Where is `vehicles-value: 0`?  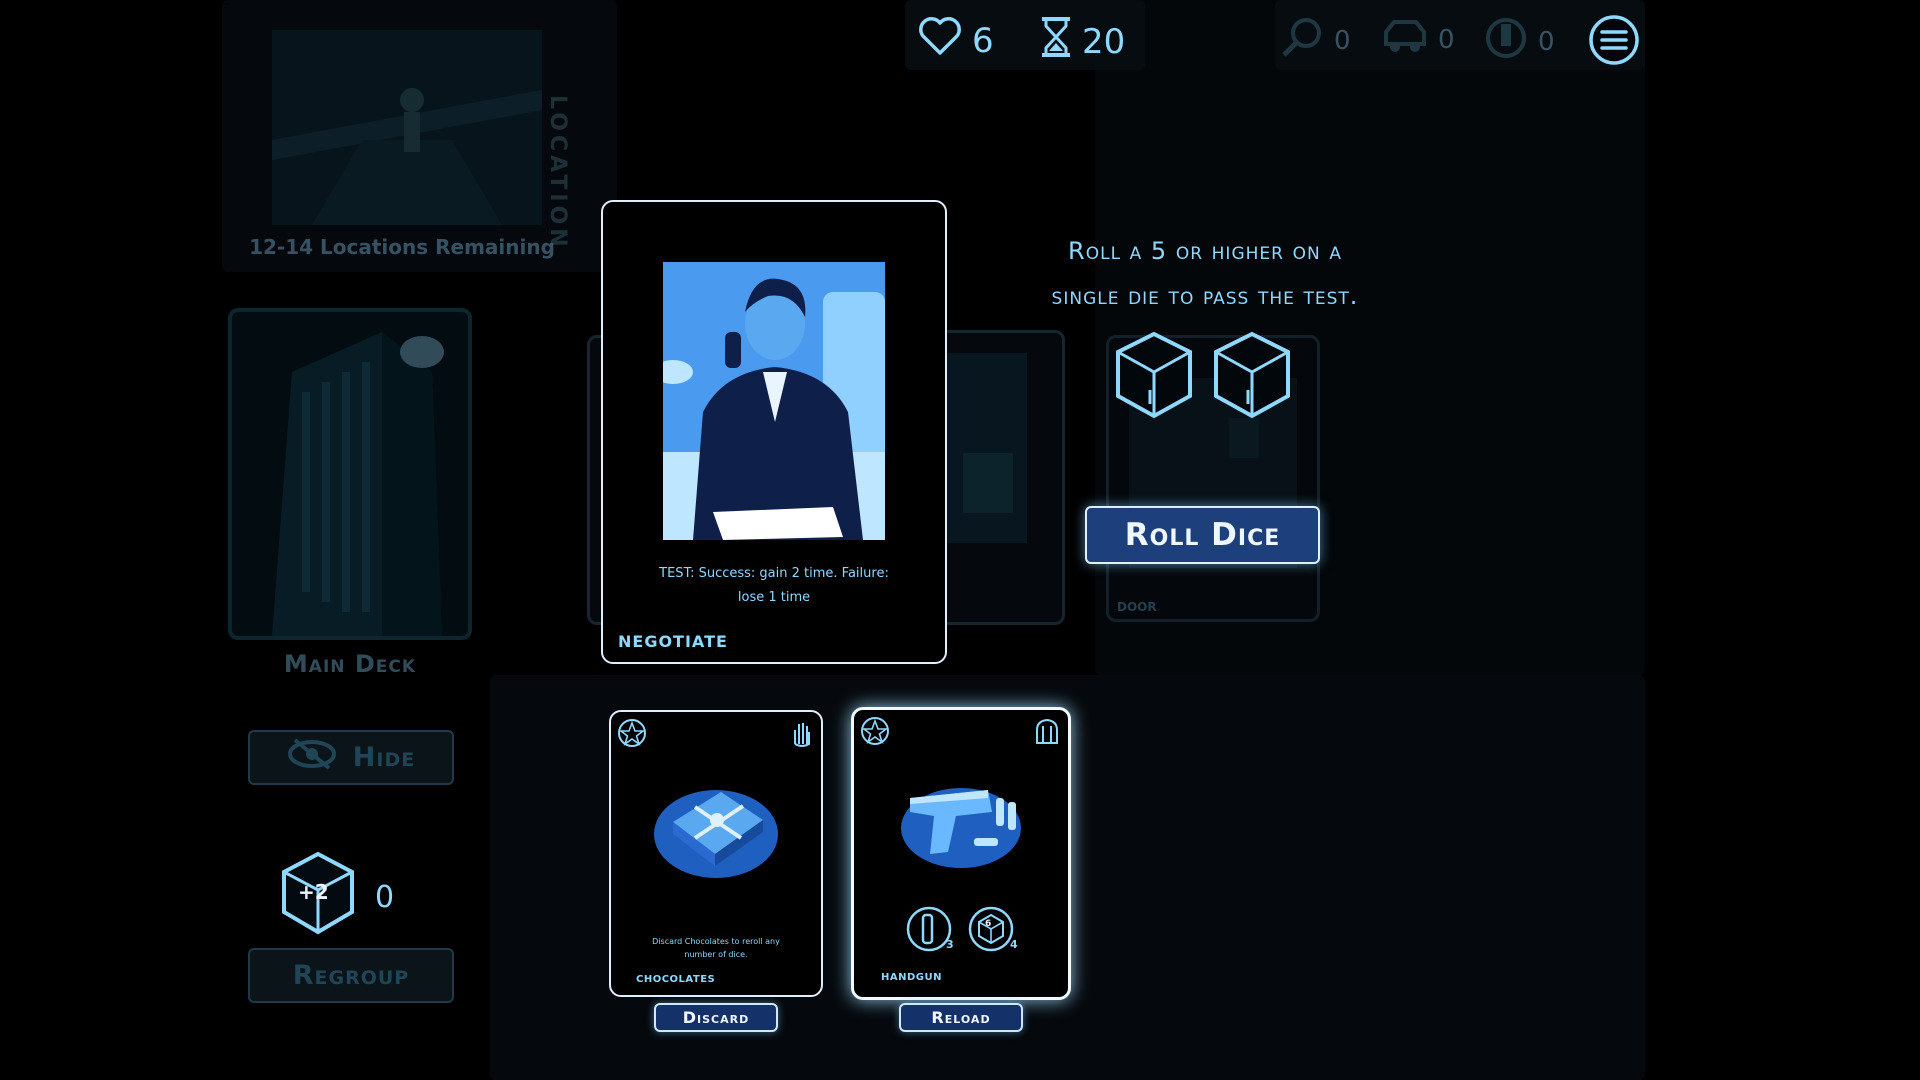 vehicles-value: 0 is located at coordinates (1446, 39).